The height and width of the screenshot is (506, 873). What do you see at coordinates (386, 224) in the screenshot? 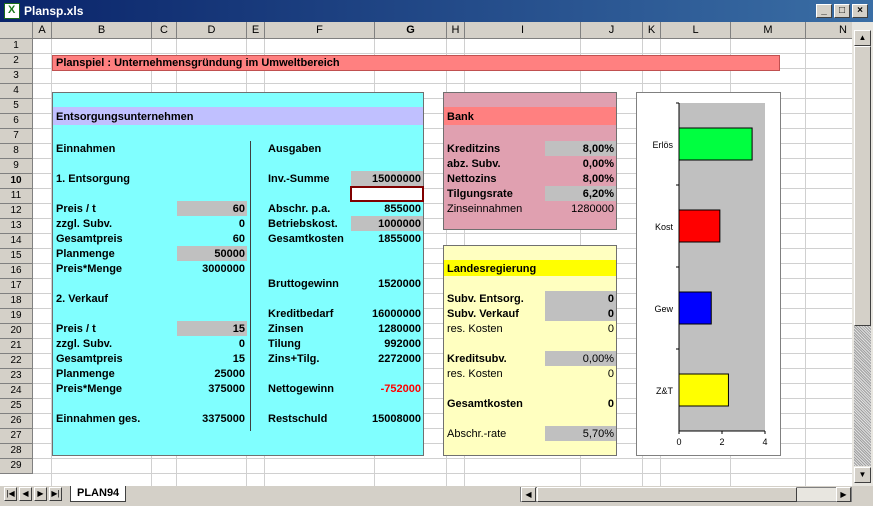
I see `betrieb-value: 1000000` at bounding box center [386, 224].